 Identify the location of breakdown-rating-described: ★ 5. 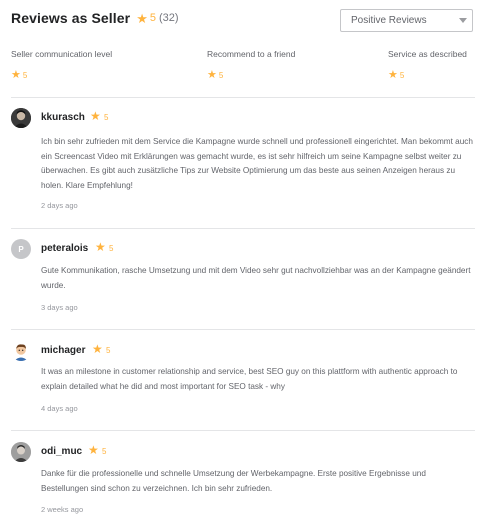
(396, 75).